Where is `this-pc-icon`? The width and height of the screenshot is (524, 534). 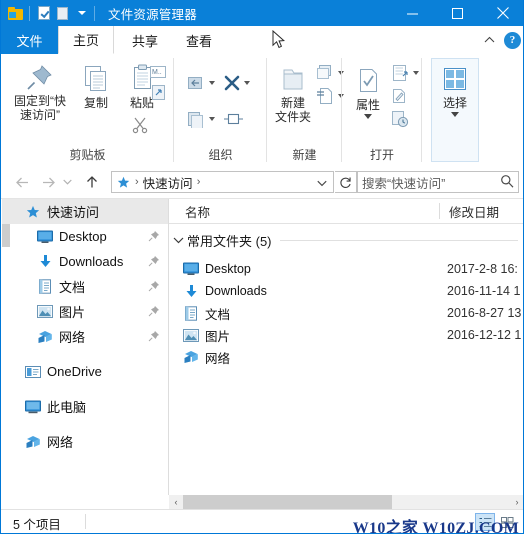 this-pc-icon is located at coordinates (33, 406).